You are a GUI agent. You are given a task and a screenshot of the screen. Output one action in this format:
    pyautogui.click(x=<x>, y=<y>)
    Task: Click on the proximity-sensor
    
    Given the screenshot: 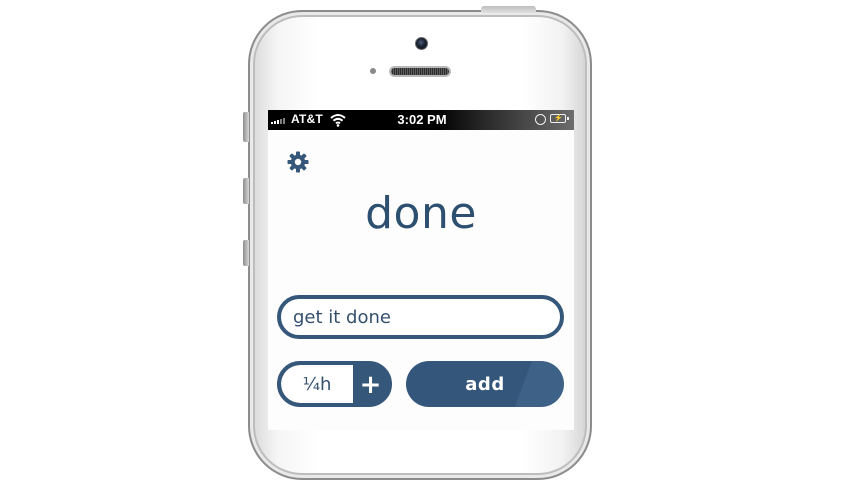 What is the action you would take?
    pyautogui.click(x=373, y=71)
    